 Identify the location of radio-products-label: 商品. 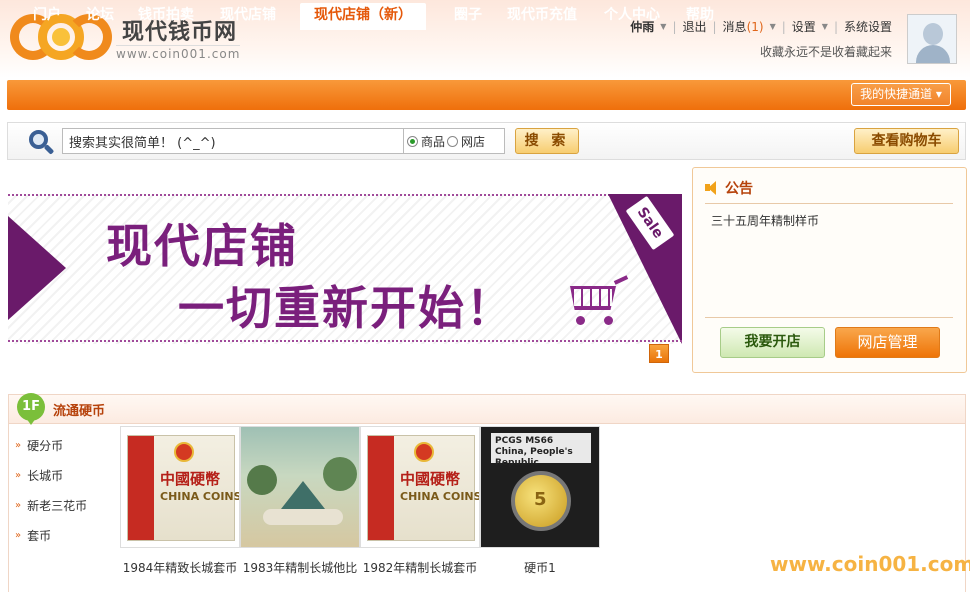
(433, 141).